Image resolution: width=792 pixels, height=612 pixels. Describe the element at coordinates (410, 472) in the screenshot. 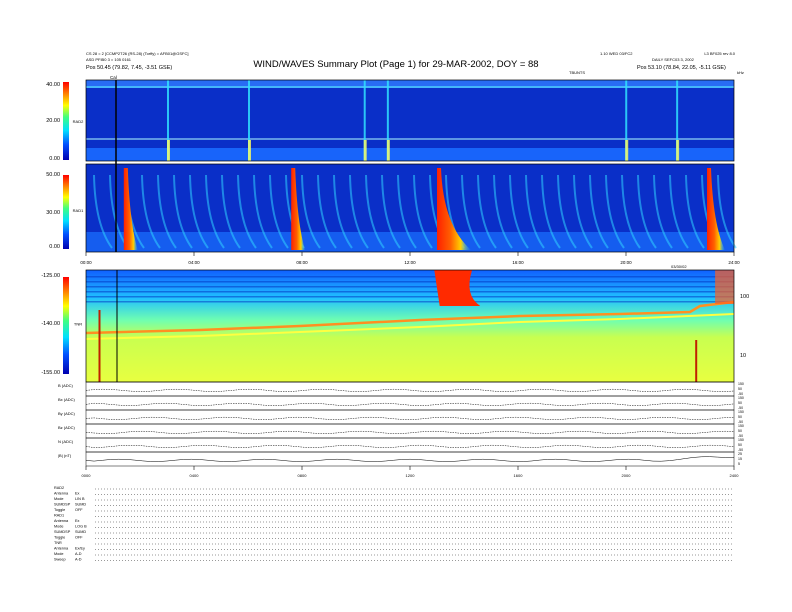

I see `x-axis-bottom: 0000 0400 0800 1200 1600 2000 2400` at that location.